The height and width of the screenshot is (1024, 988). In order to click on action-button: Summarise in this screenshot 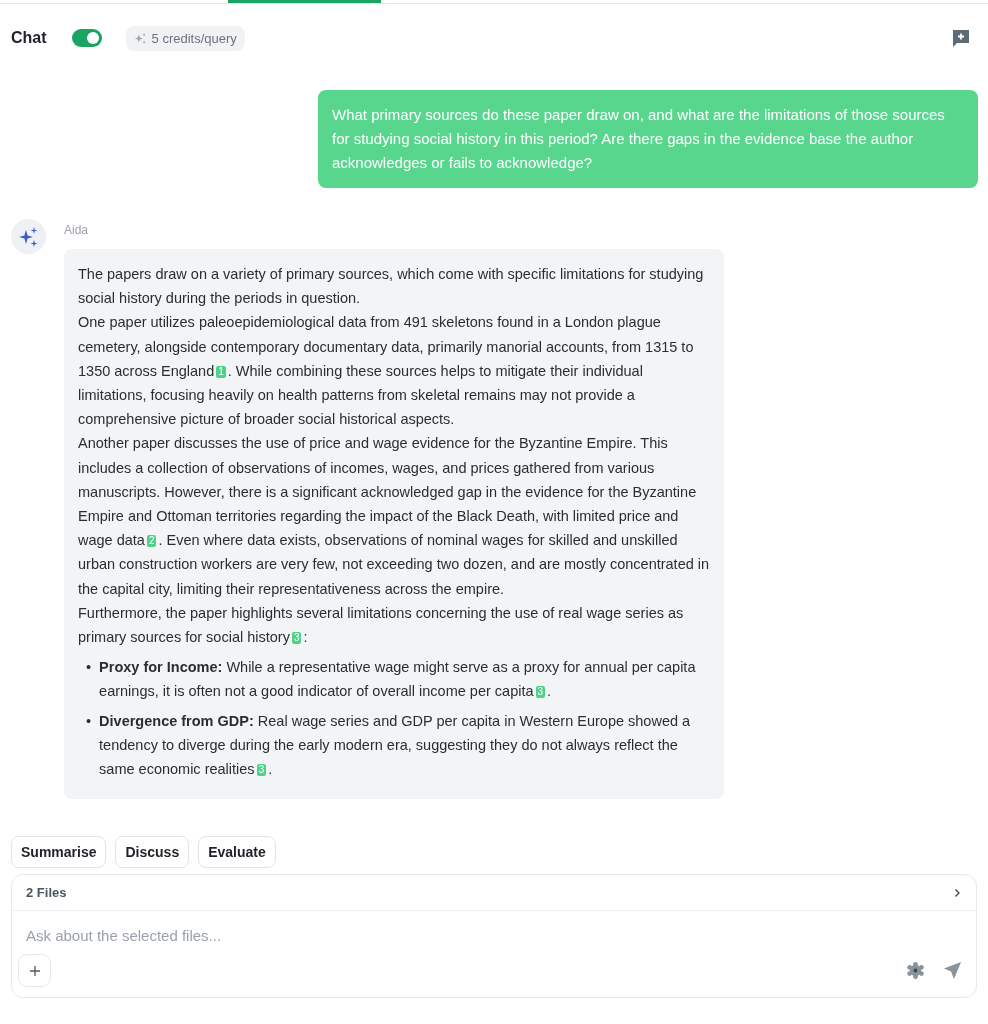, I will do `click(59, 852)`.